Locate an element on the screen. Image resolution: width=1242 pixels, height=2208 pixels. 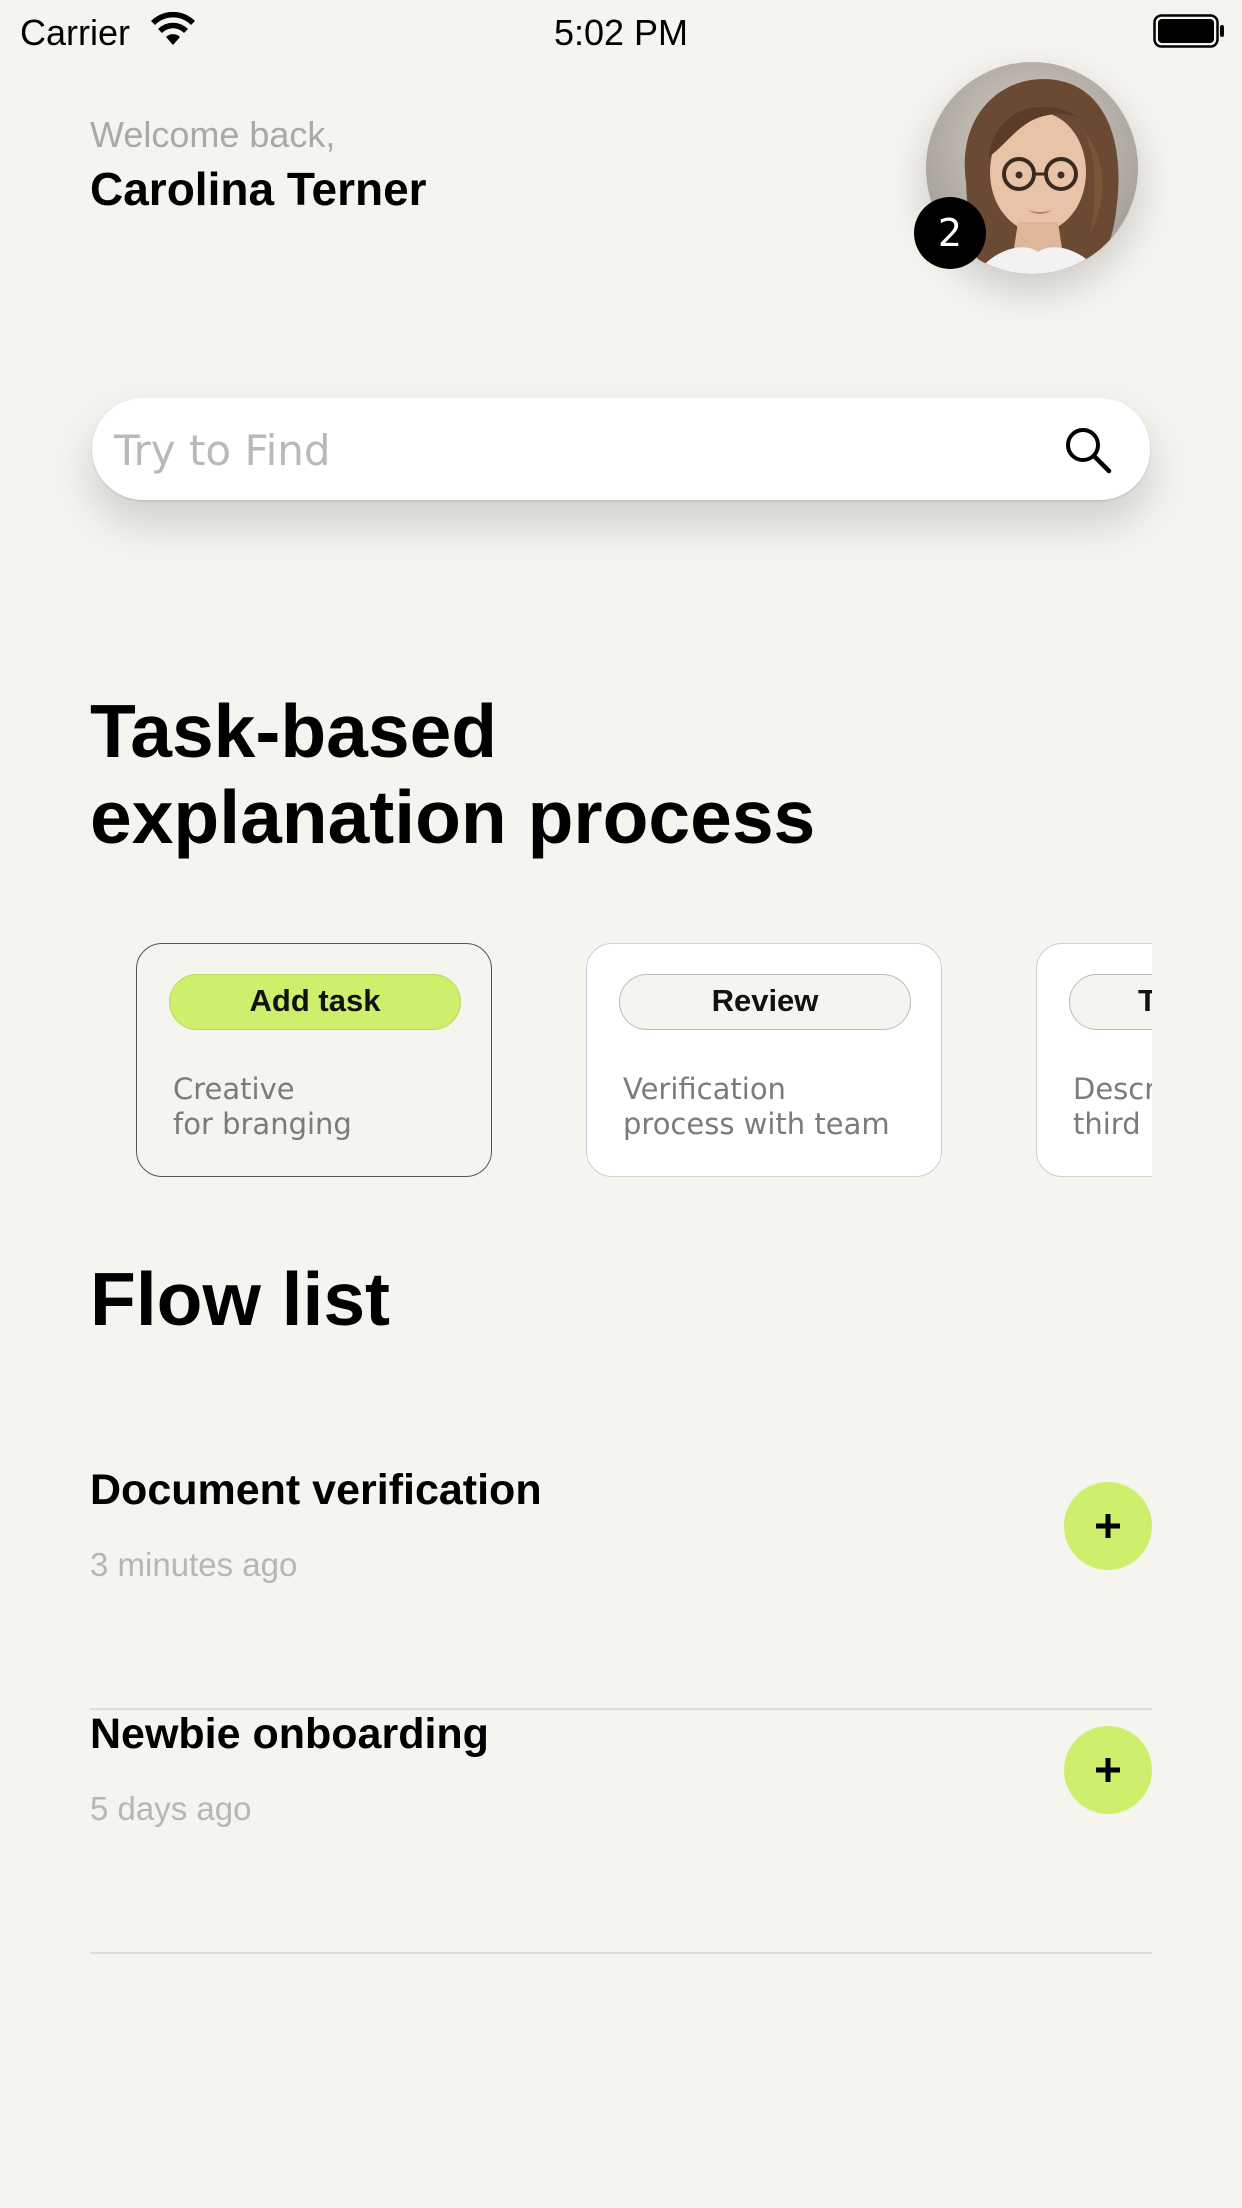
card-chip: Review is located at coordinates (765, 1002).